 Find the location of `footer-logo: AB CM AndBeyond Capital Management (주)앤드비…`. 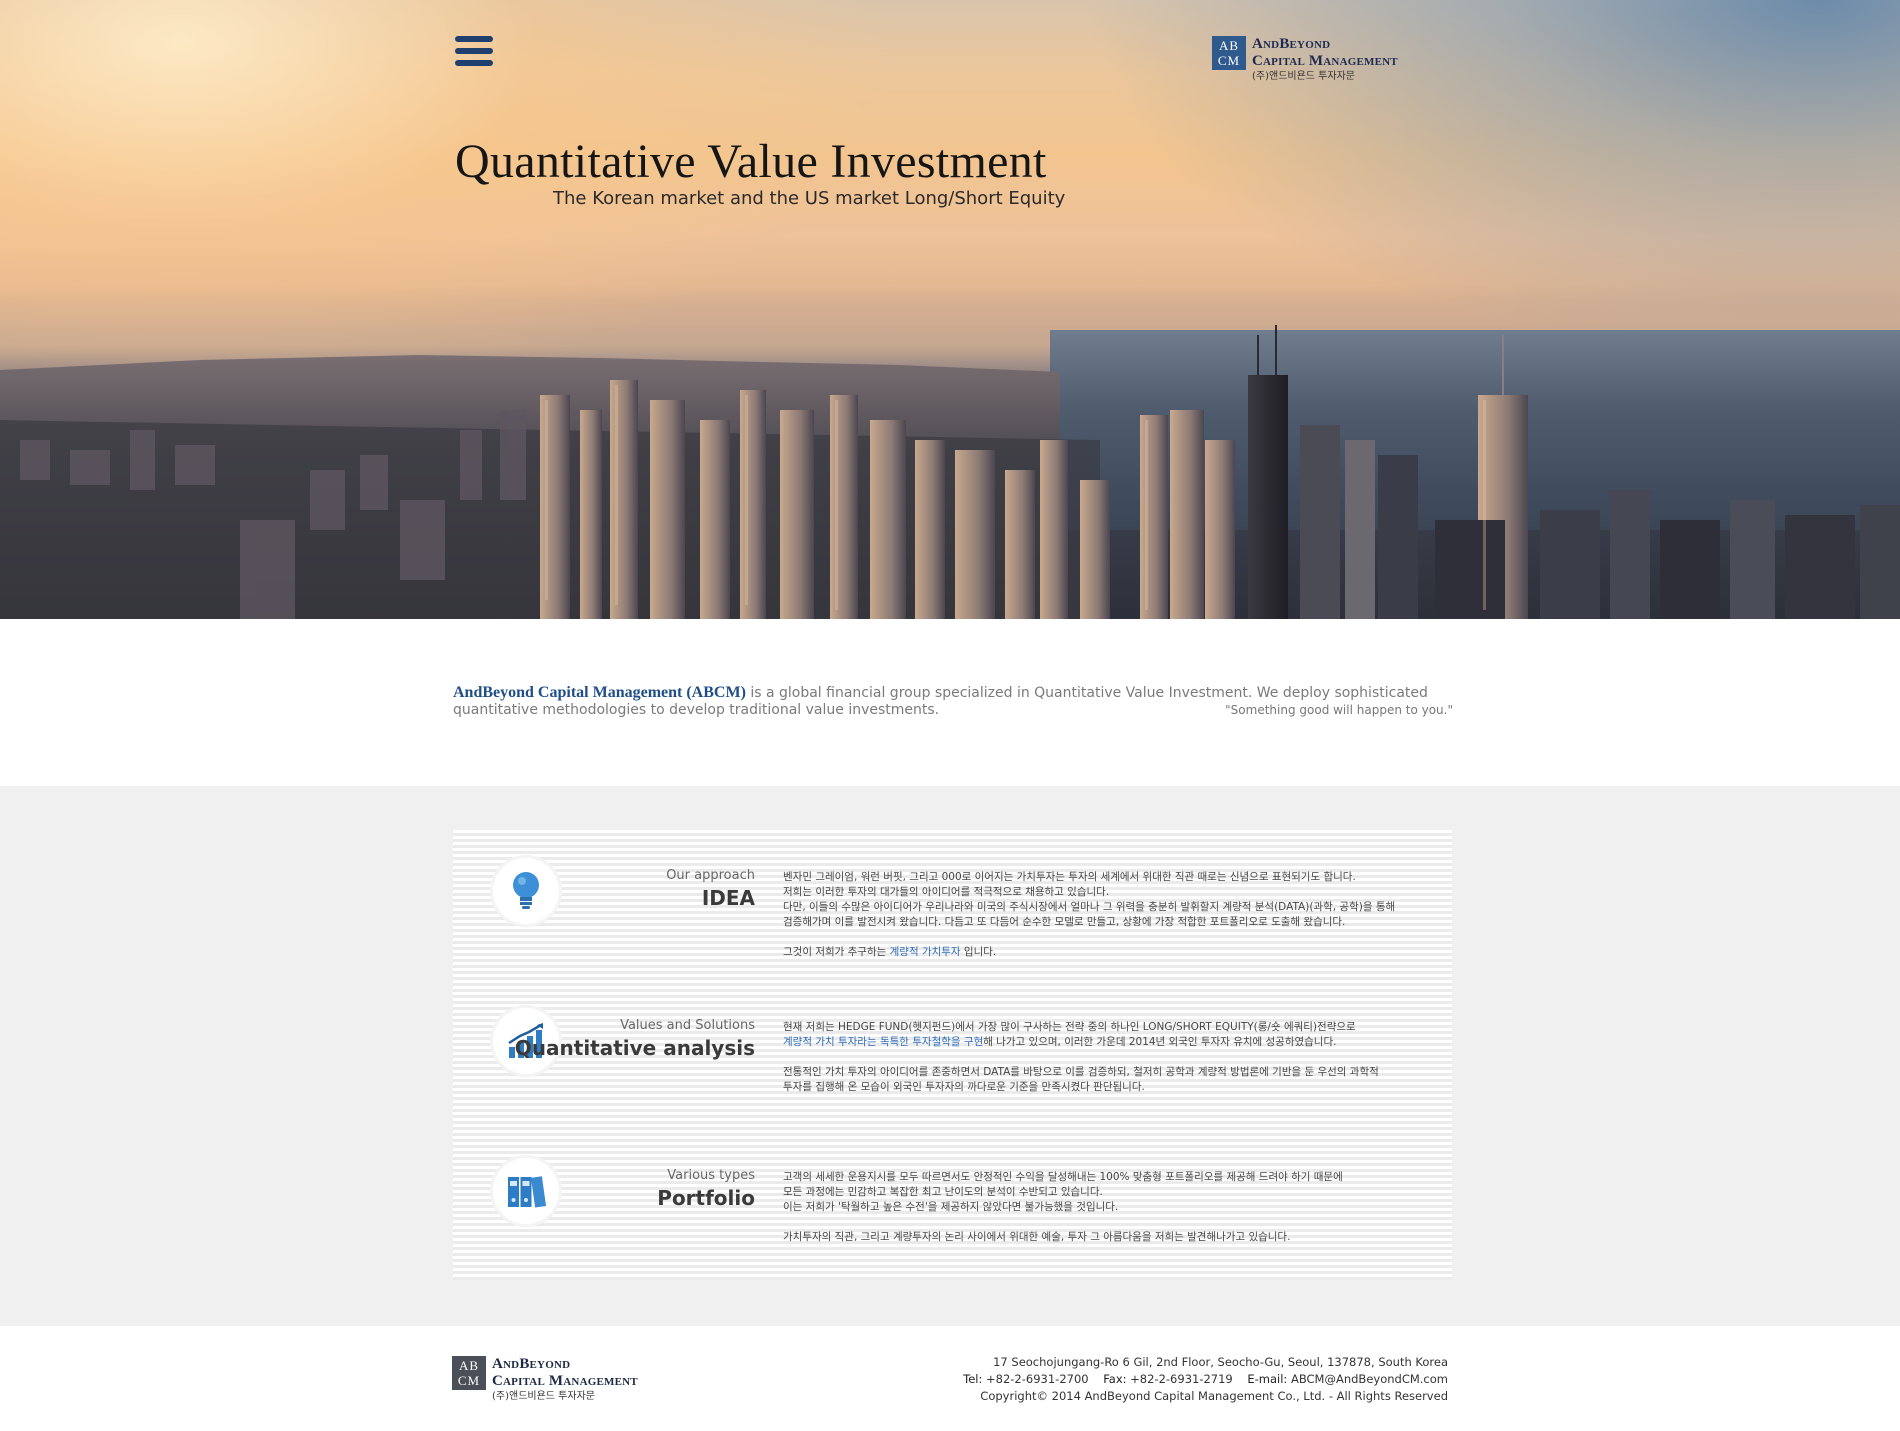

footer-logo: AB CM AndBeyond Capital Management (주)앤드비… is located at coordinates (545, 1379).